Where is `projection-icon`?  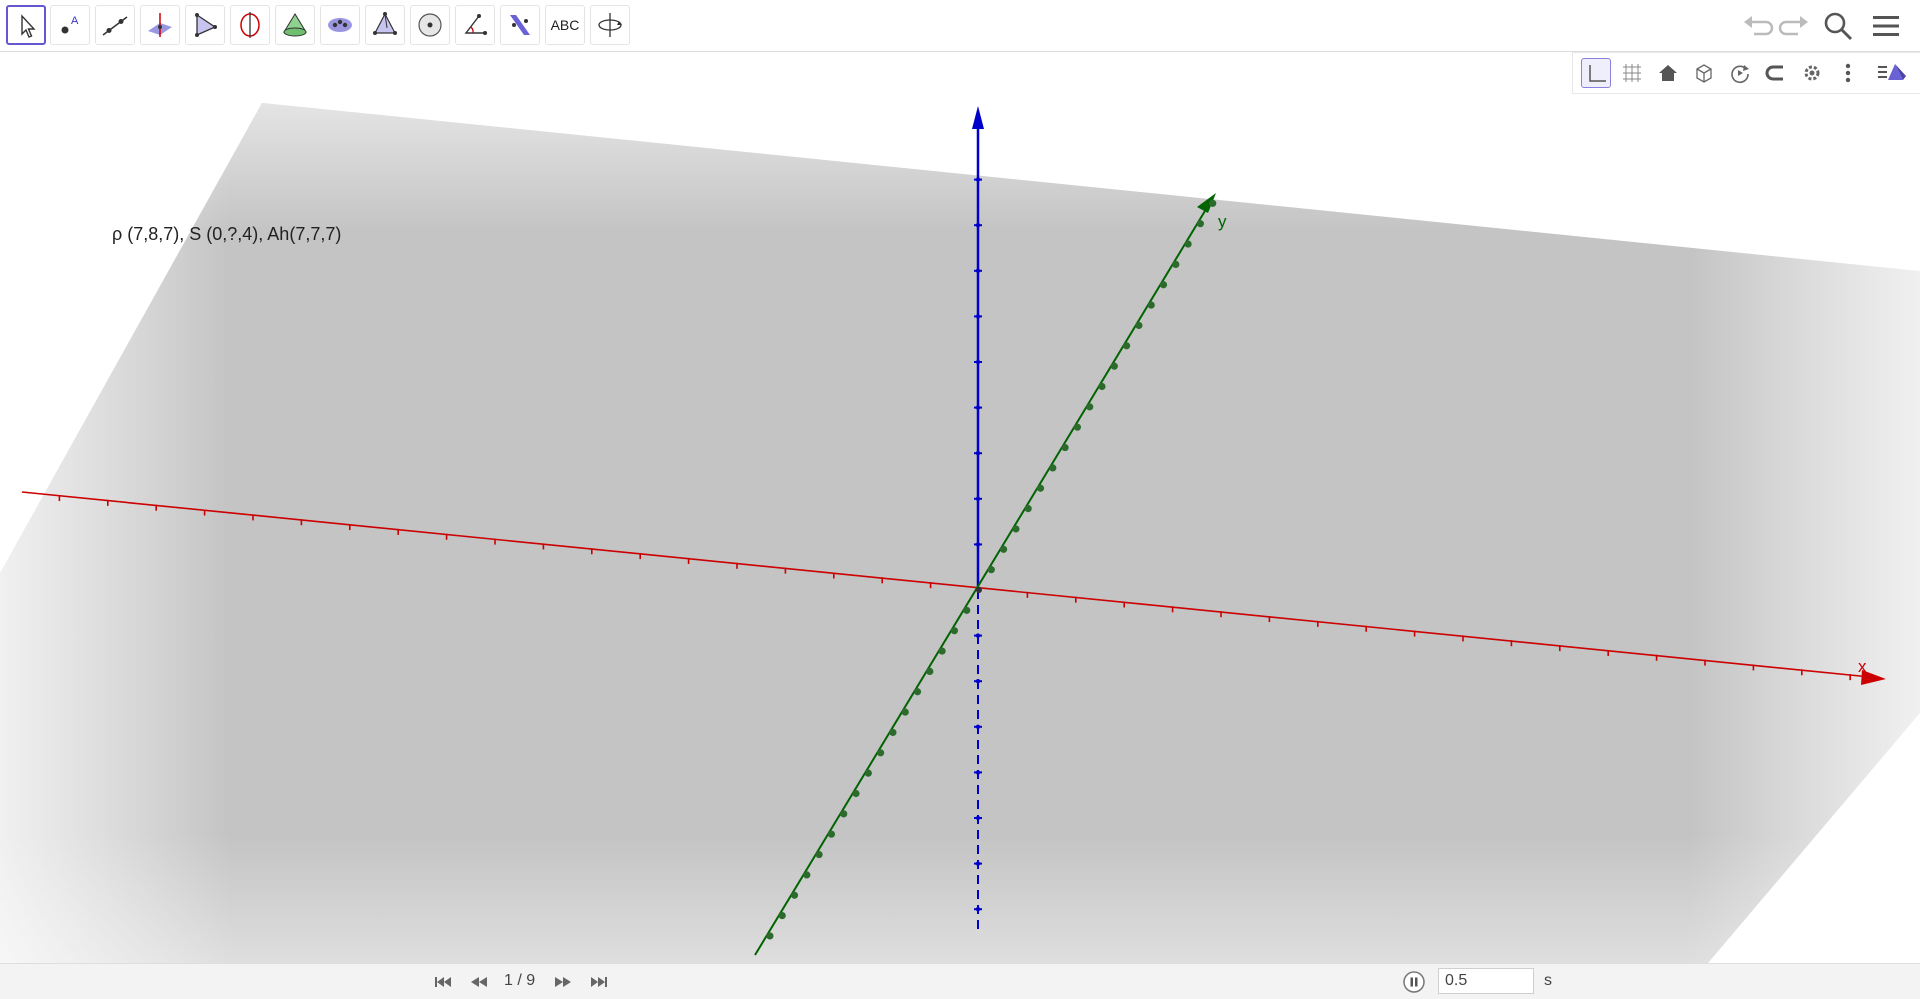 projection-icon is located at coordinates (1774, 73).